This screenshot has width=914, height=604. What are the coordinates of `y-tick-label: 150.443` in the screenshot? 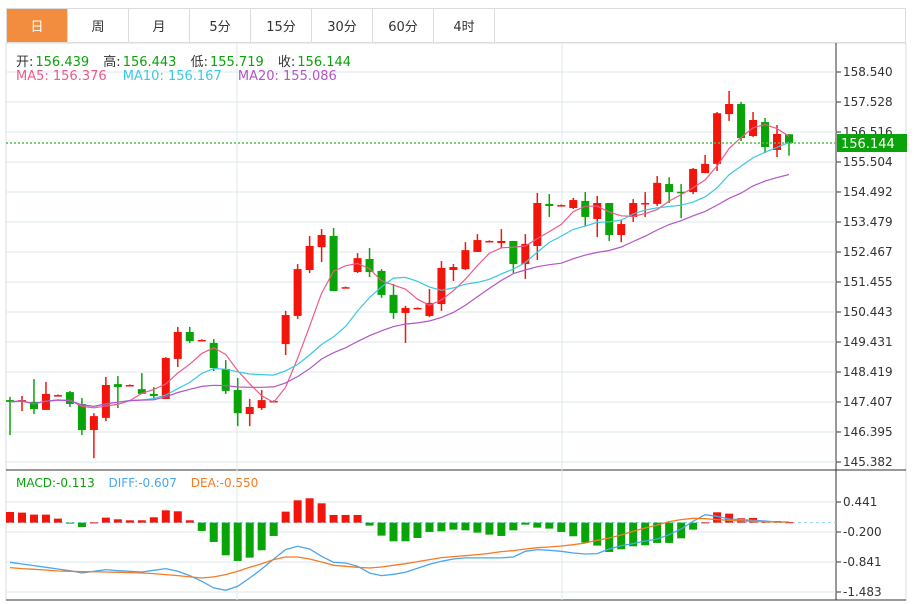 It's located at (868, 312).